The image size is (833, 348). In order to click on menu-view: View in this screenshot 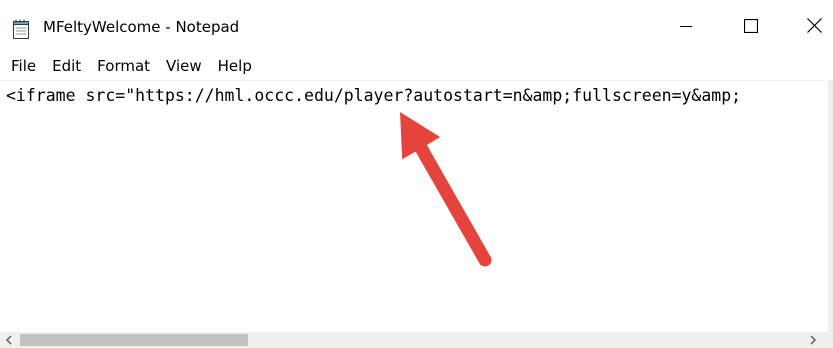, I will do `click(184, 66)`.